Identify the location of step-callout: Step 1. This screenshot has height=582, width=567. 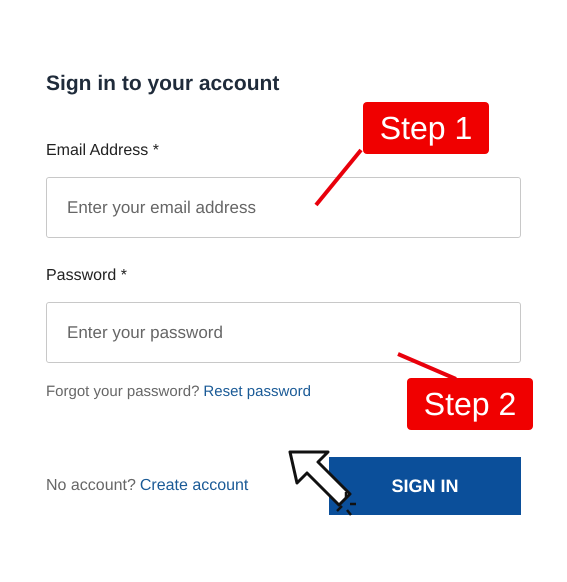
(426, 128).